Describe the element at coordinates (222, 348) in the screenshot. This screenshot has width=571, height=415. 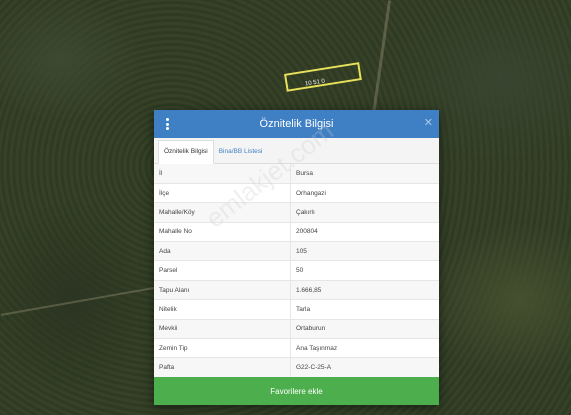
I see `attribute-key: Zemin Tip` at that location.